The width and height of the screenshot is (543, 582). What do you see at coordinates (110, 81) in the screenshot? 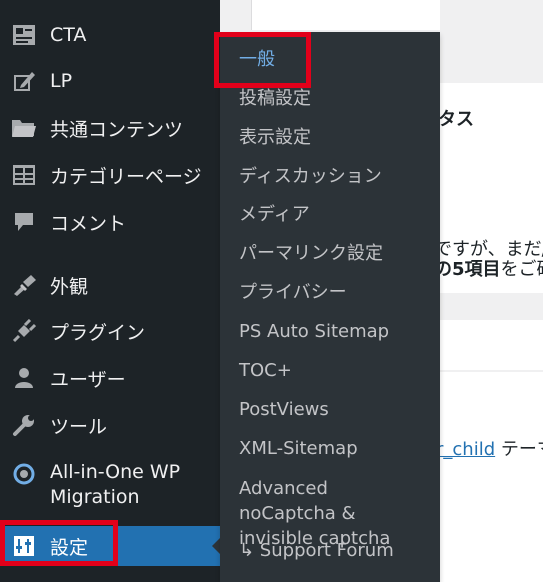
I see `sidebar-item-lp: LP` at bounding box center [110, 81].